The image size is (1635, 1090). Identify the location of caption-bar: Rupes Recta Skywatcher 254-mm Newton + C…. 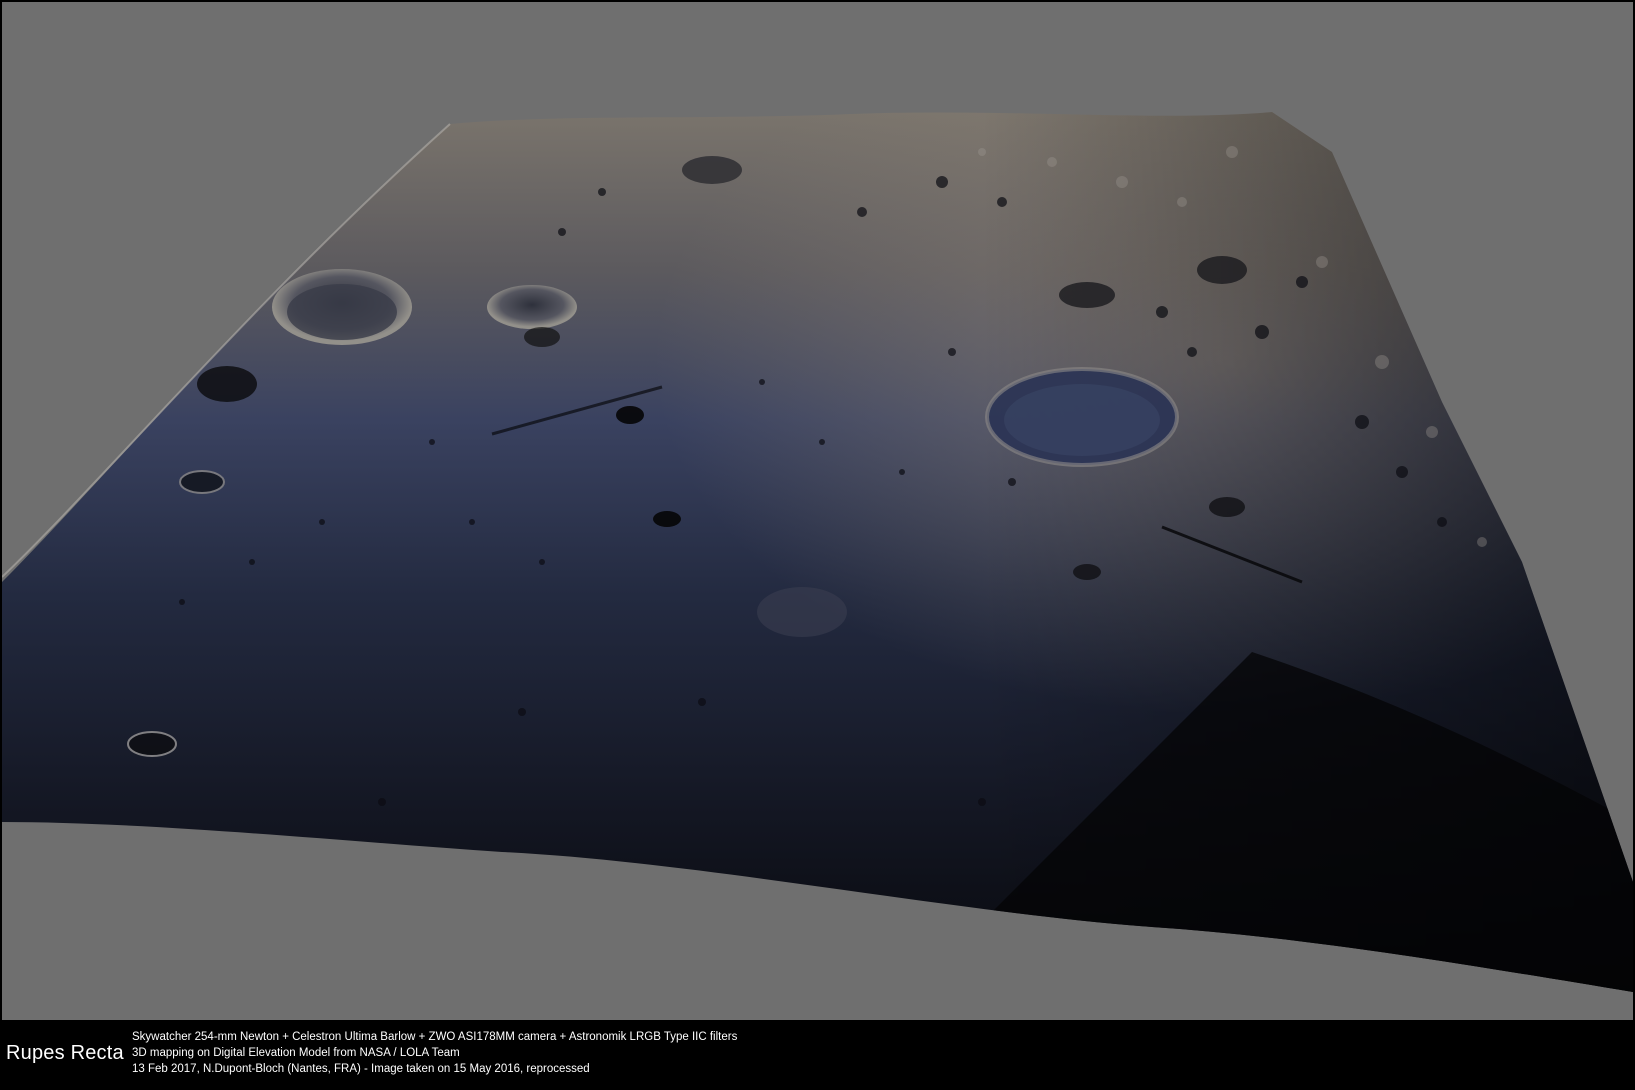
(817, 1055).